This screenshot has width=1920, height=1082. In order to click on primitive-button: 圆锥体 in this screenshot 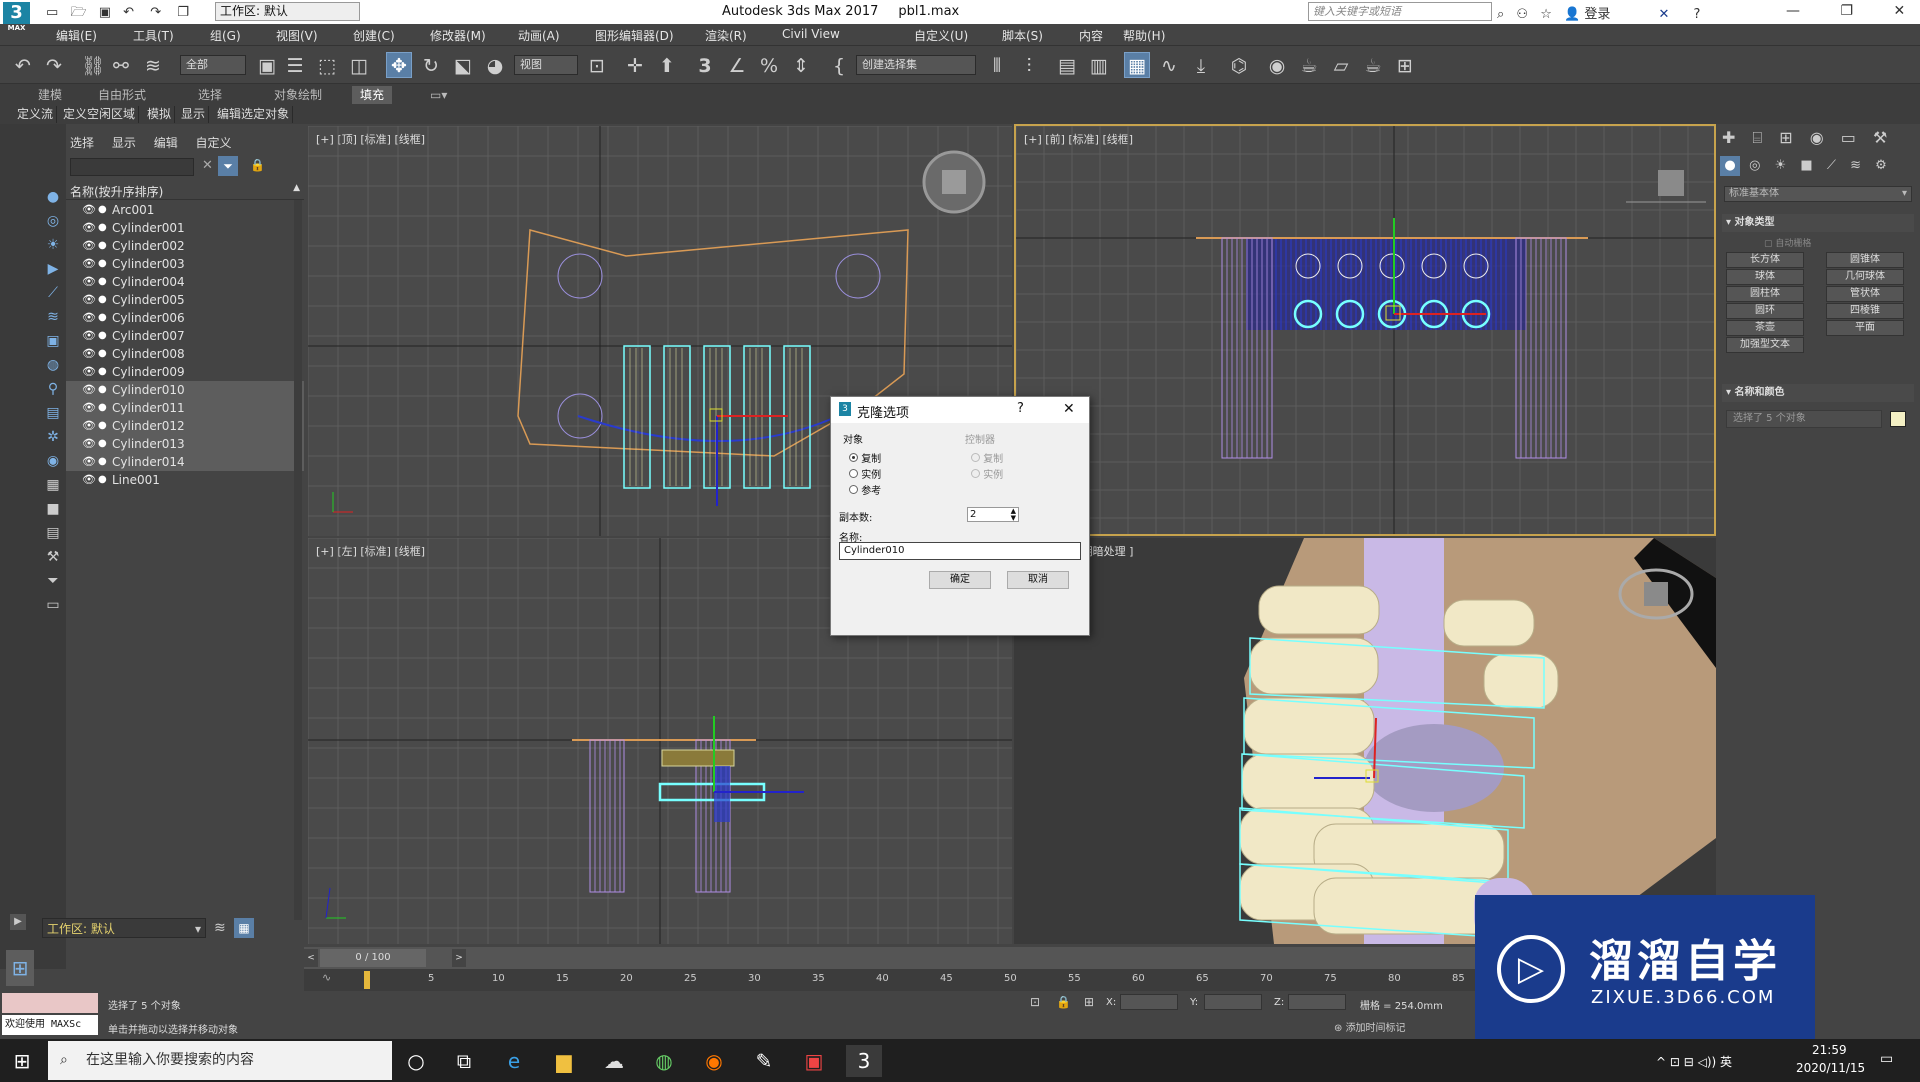, I will do `click(1865, 260)`.